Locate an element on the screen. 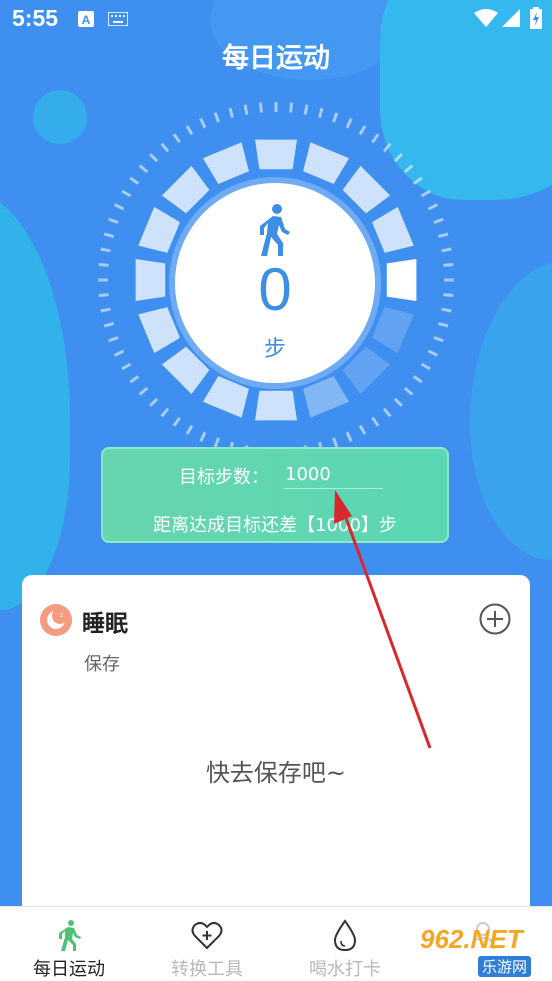 This screenshot has height=981, width=552. sleep-save-label: 保存 is located at coordinates (102, 663).